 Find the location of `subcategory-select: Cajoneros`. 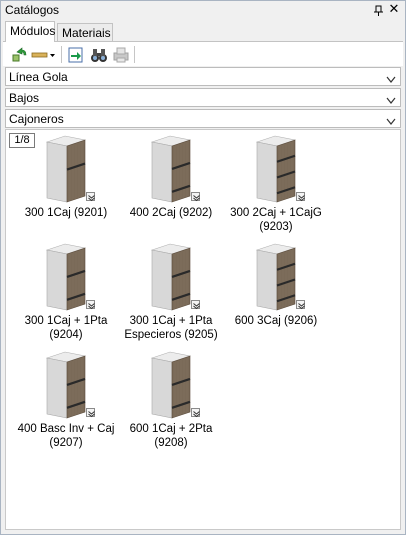

subcategory-select: Cajoneros is located at coordinates (203, 118).